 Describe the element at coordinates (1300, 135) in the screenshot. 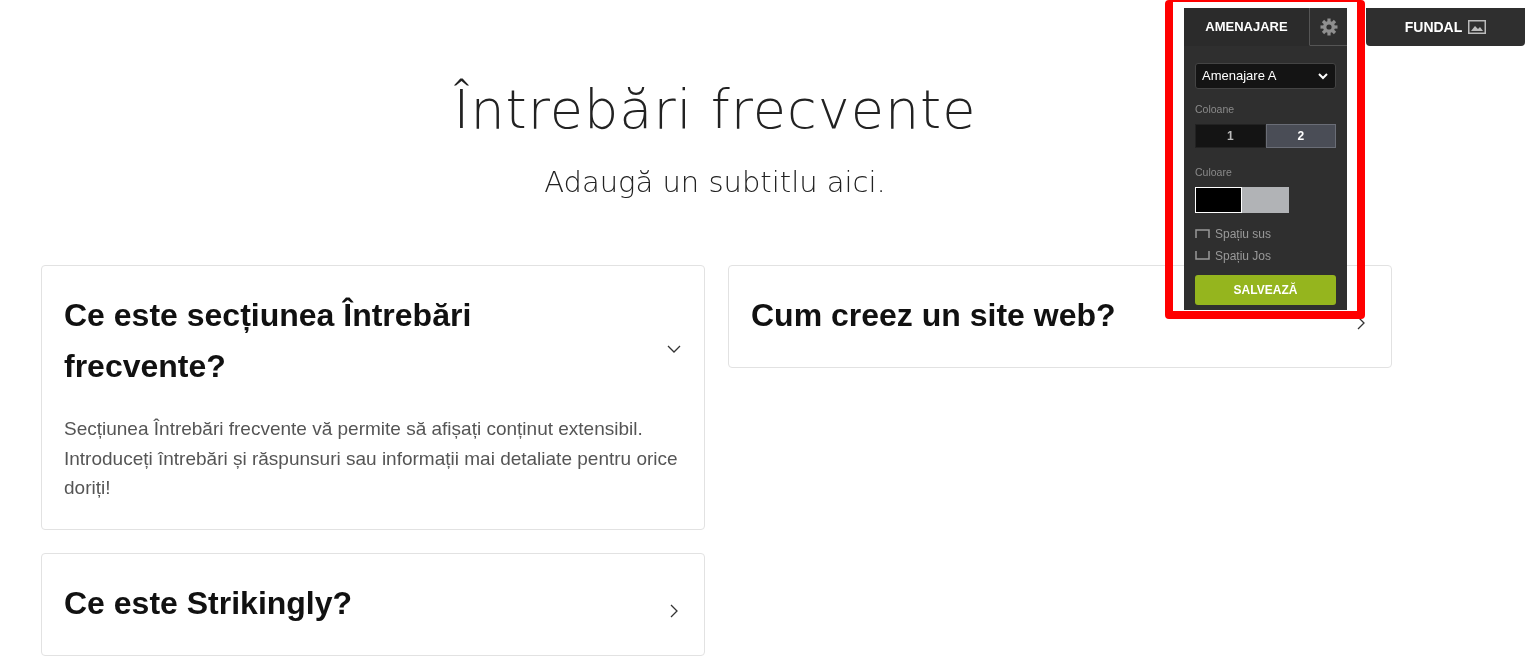

I see `column-option: 2` at that location.